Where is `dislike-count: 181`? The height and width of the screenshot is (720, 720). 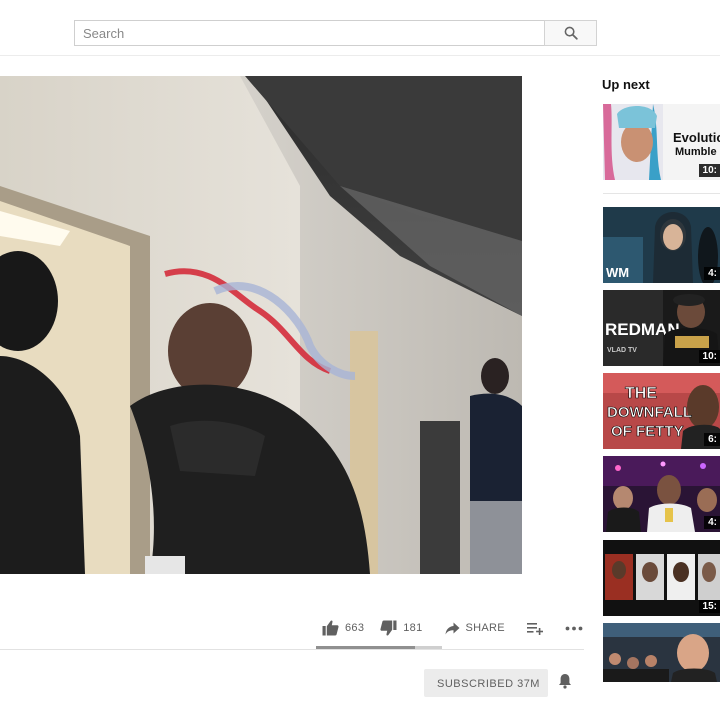 dislike-count: 181 is located at coordinates (413, 628).